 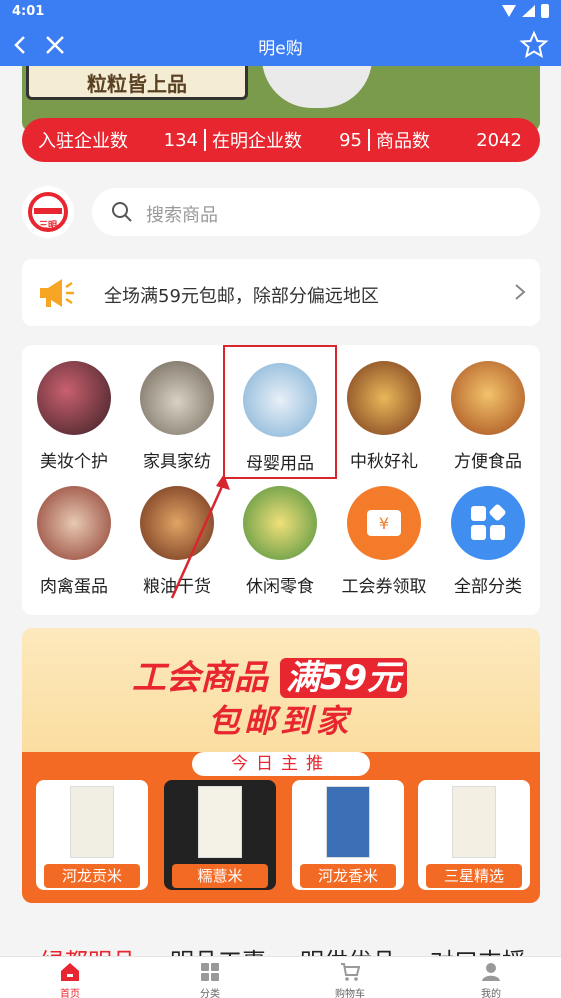 What do you see at coordinates (74, 462) in the screenshot?
I see `category-label: 美妆个护` at bounding box center [74, 462].